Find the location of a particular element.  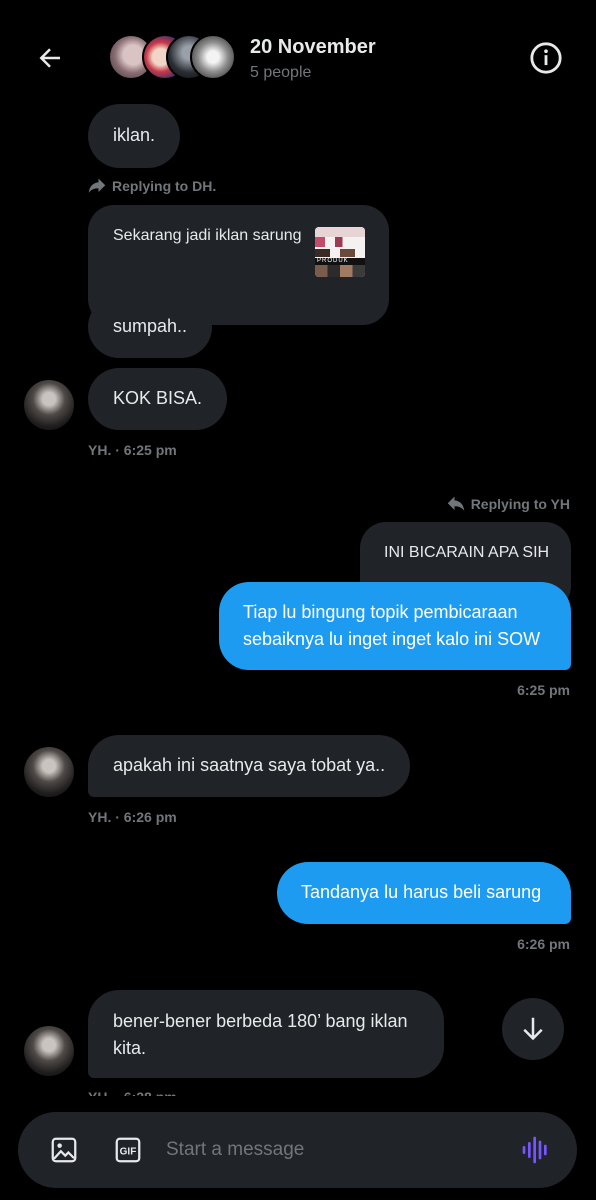

message-bubble: sumpah.. is located at coordinates (150, 327).